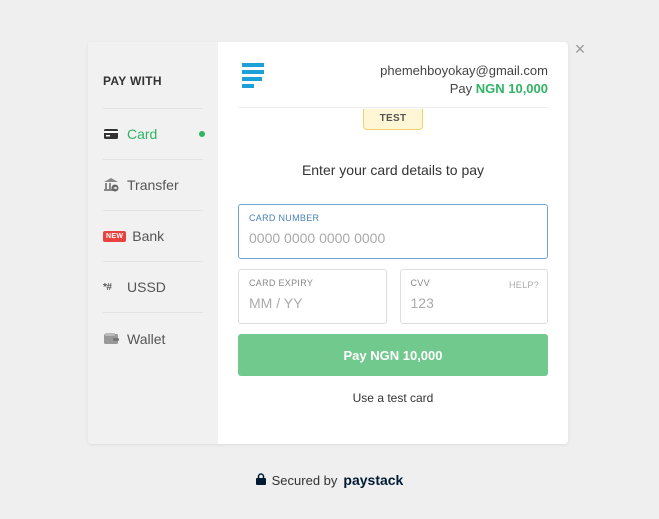 The width and height of the screenshot is (659, 519). I want to click on secured-by-footer: Secured by paystack, so click(329, 480).